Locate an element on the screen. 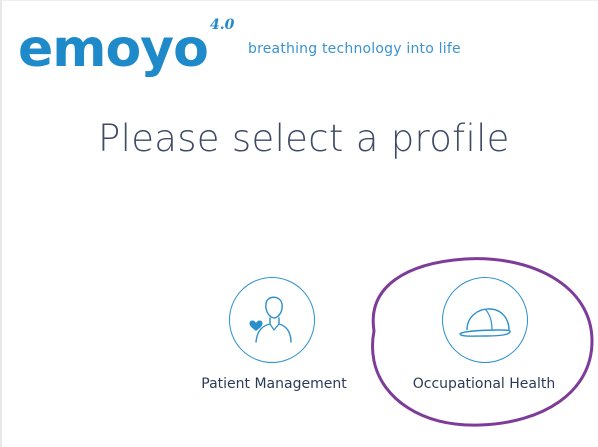  profile-occupational-health-circle is located at coordinates (485, 320).